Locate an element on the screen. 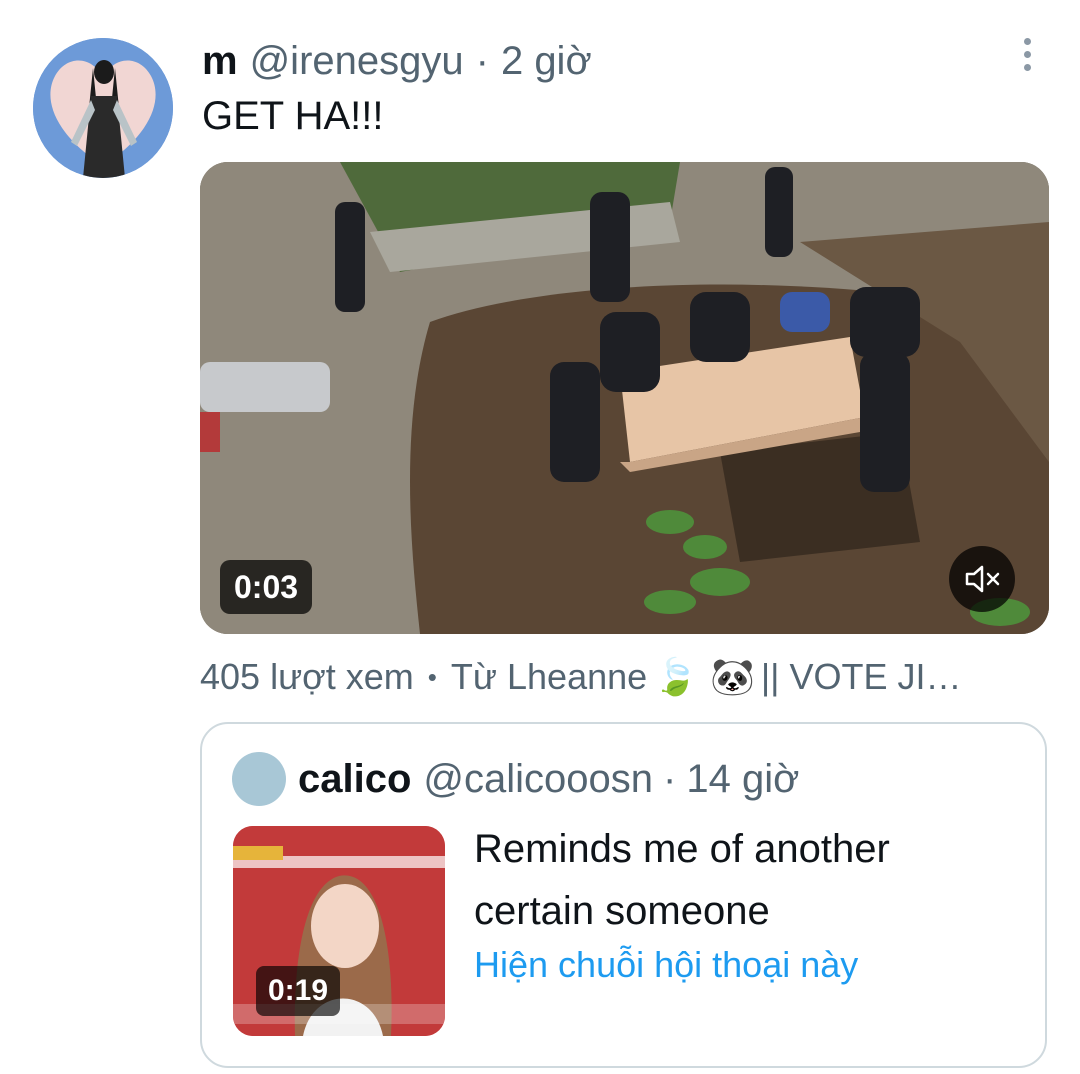 This screenshot has width=1080, height=1074. more-vertical-icon is located at coordinates (1027, 58).